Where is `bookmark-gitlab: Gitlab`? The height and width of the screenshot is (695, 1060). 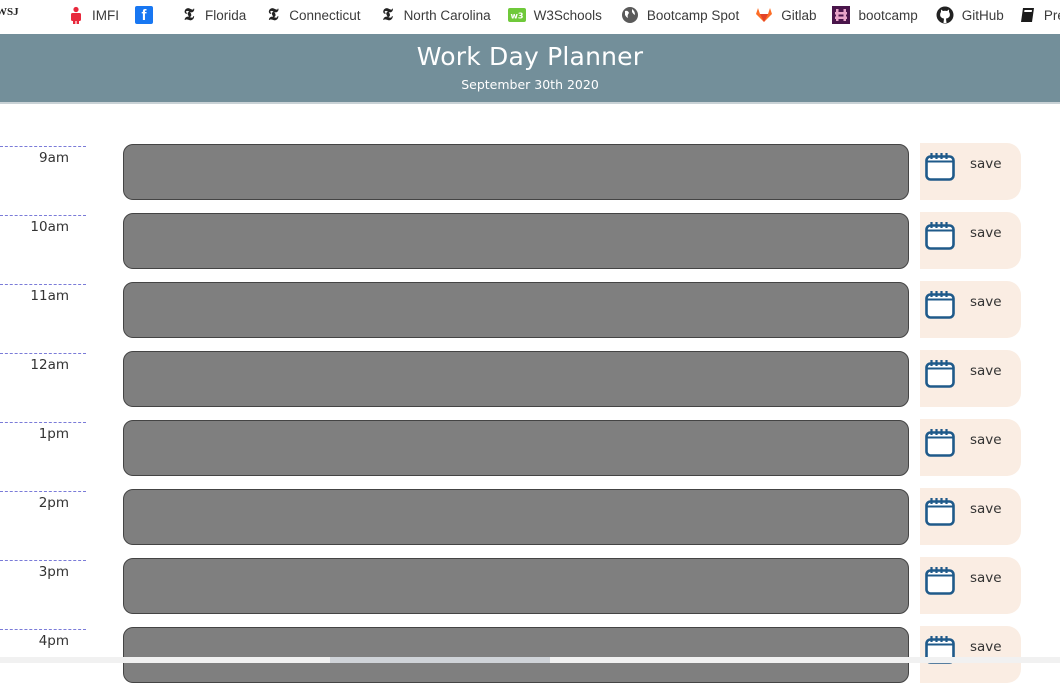
bookmark-gitlab: Gitlab is located at coordinates (785, 15).